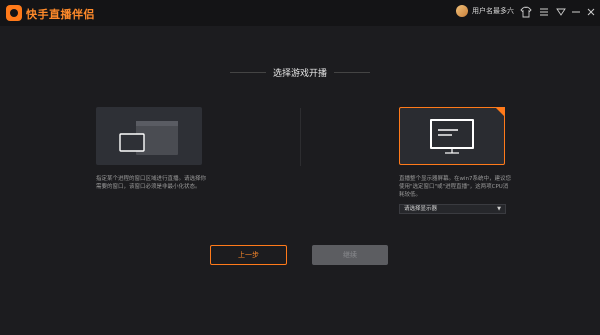  What do you see at coordinates (300, 13) in the screenshot?
I see `title-bar: 快手直播伴侣 用户名最多六` at bounding box center [300, 13].